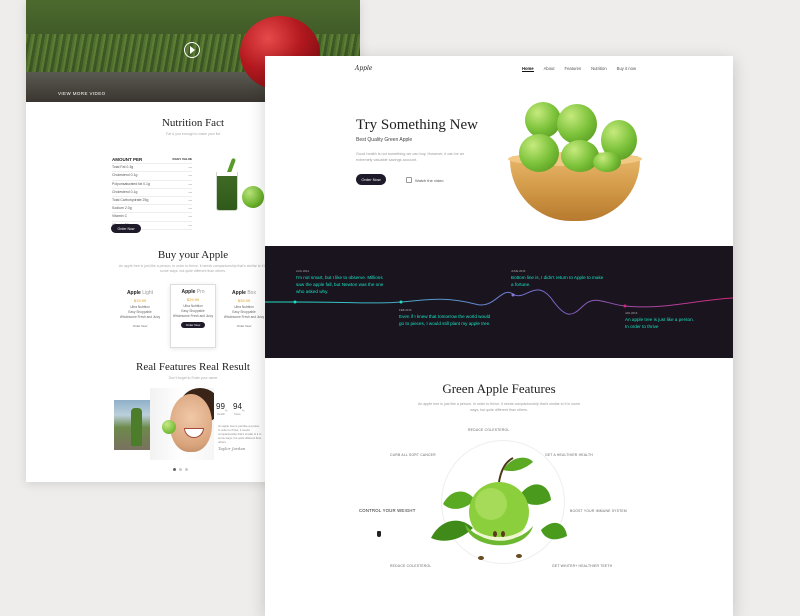  I want to click on nav-buy: Buy it now, so click(626, 69).